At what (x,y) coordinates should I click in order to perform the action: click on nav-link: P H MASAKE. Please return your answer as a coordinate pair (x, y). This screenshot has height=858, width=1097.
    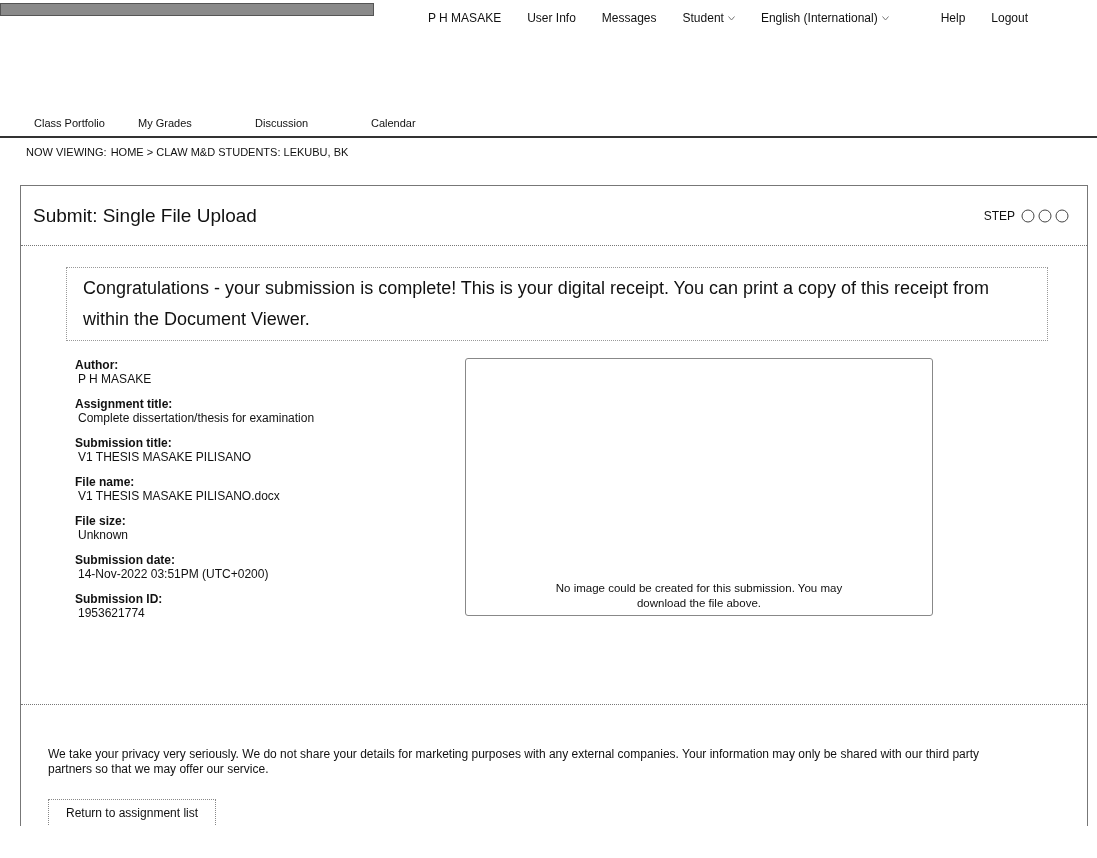
    Looking at the image, I should click on (465, 18).